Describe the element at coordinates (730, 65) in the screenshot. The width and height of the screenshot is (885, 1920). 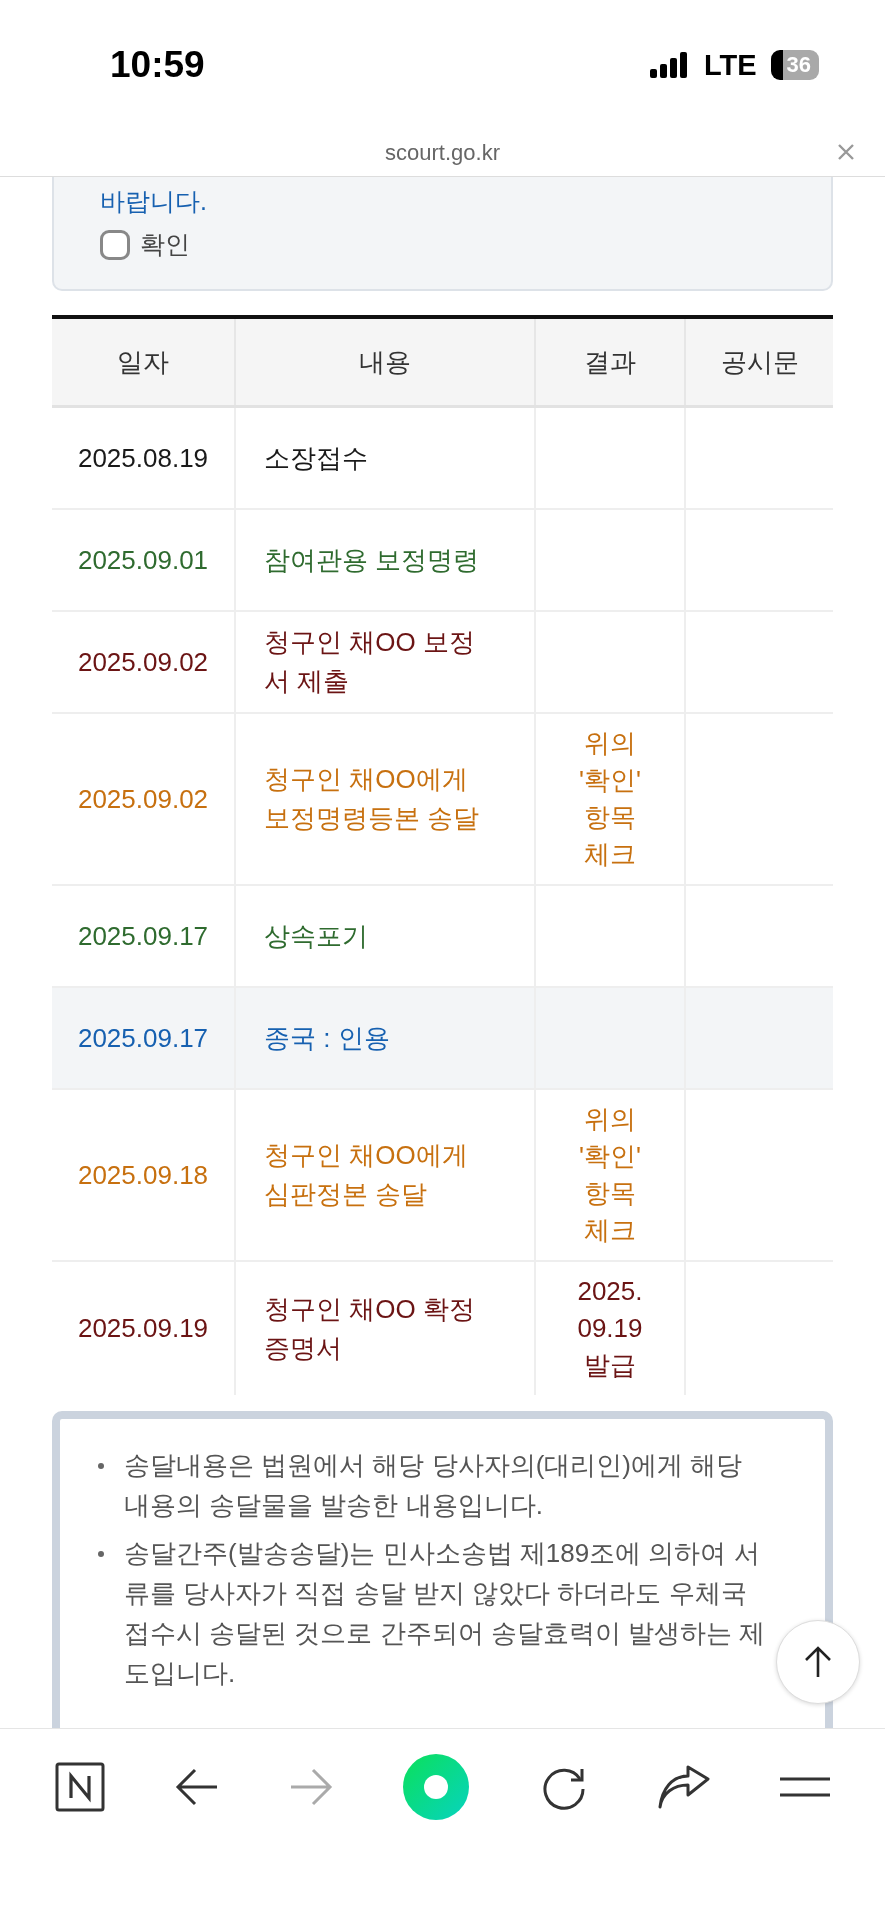
I see `network-label: LTE` at that location.